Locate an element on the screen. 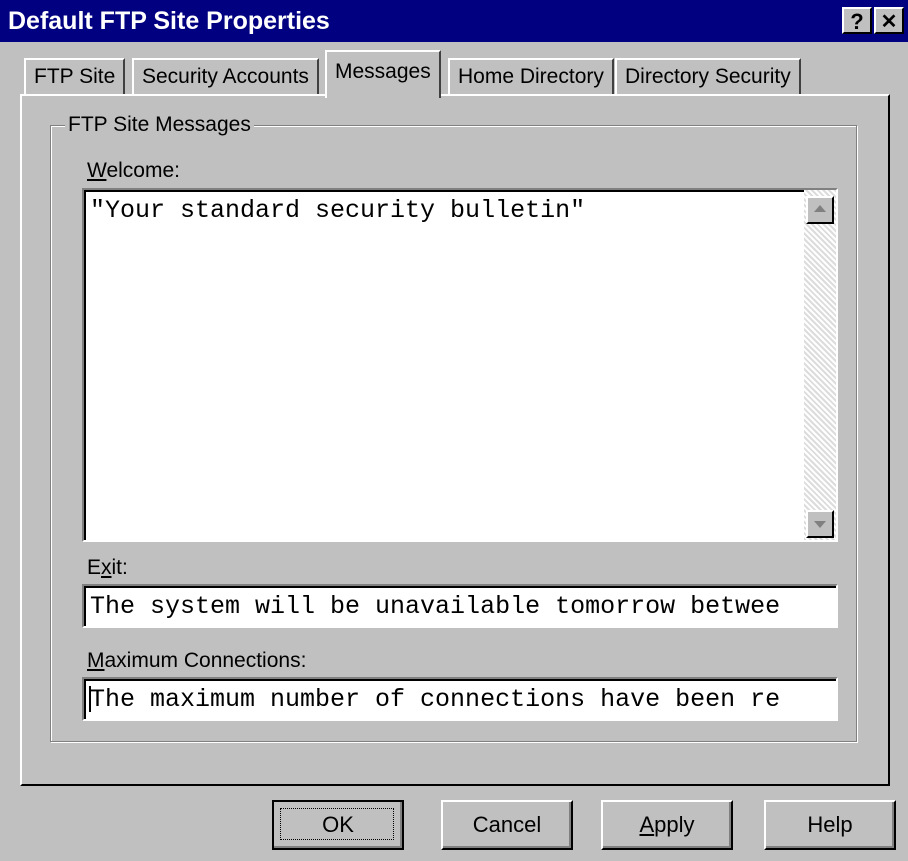  scroll-down-button is located at coordinates (820, 524).